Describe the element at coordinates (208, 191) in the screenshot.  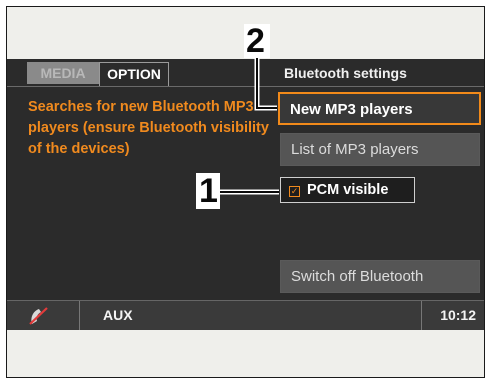
I see `callout-1-label: 1` at that location.